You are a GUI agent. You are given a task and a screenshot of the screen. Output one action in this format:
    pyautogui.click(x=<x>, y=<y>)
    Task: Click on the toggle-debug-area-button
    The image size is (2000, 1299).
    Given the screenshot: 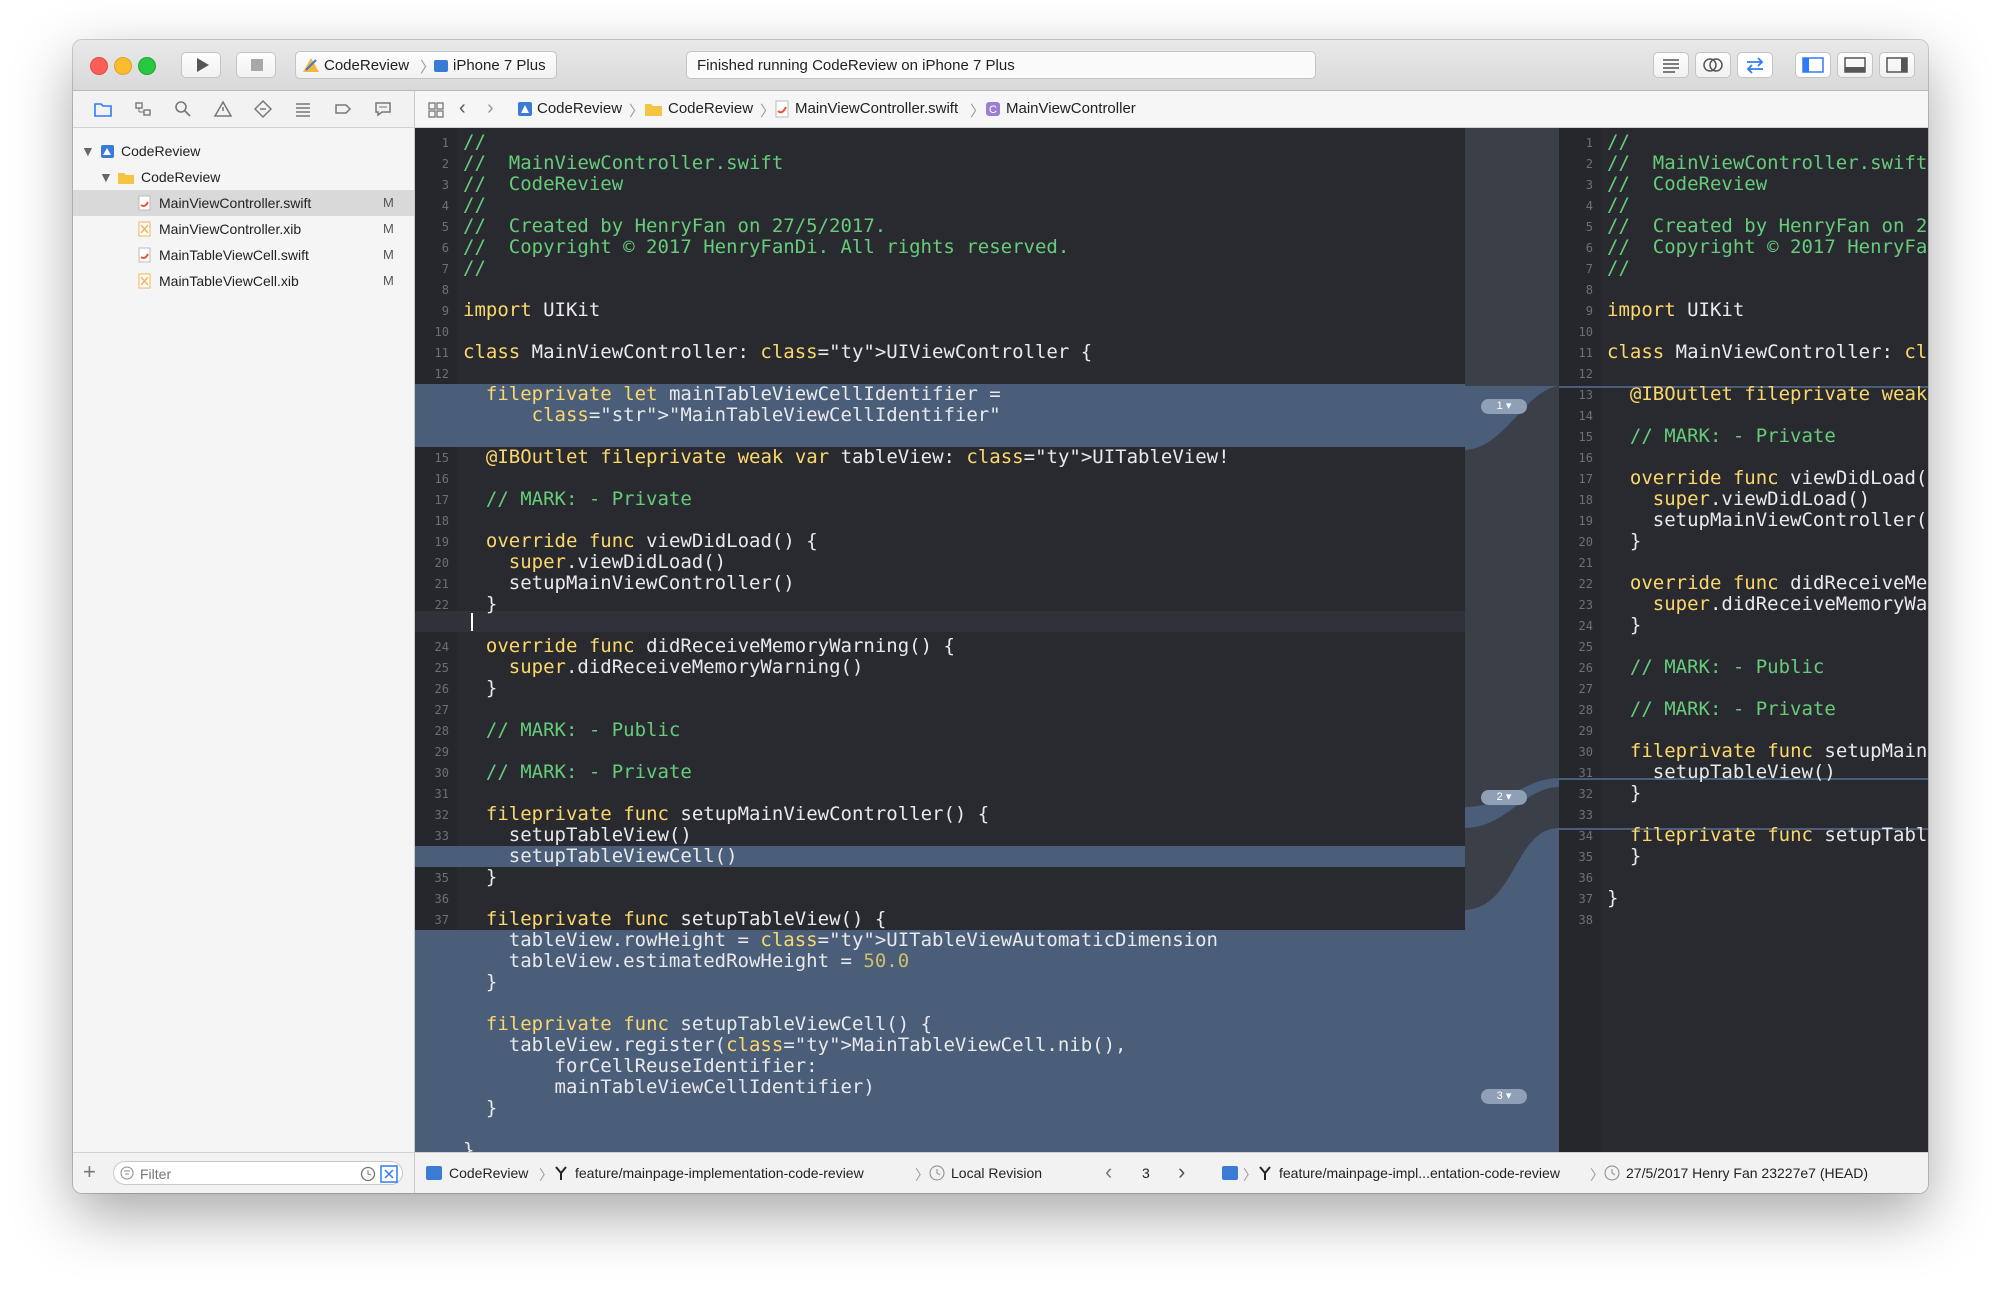 What is the action you would take?
    pyautogui.click(x=1855, y=65)
    